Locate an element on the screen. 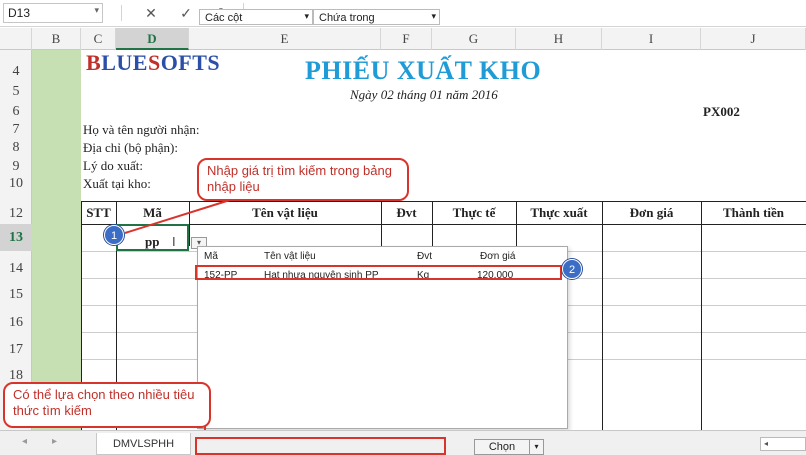 The image size is (806, 455). popup-header-ten: Tên vật liệu is located at coordinates (290, 256).